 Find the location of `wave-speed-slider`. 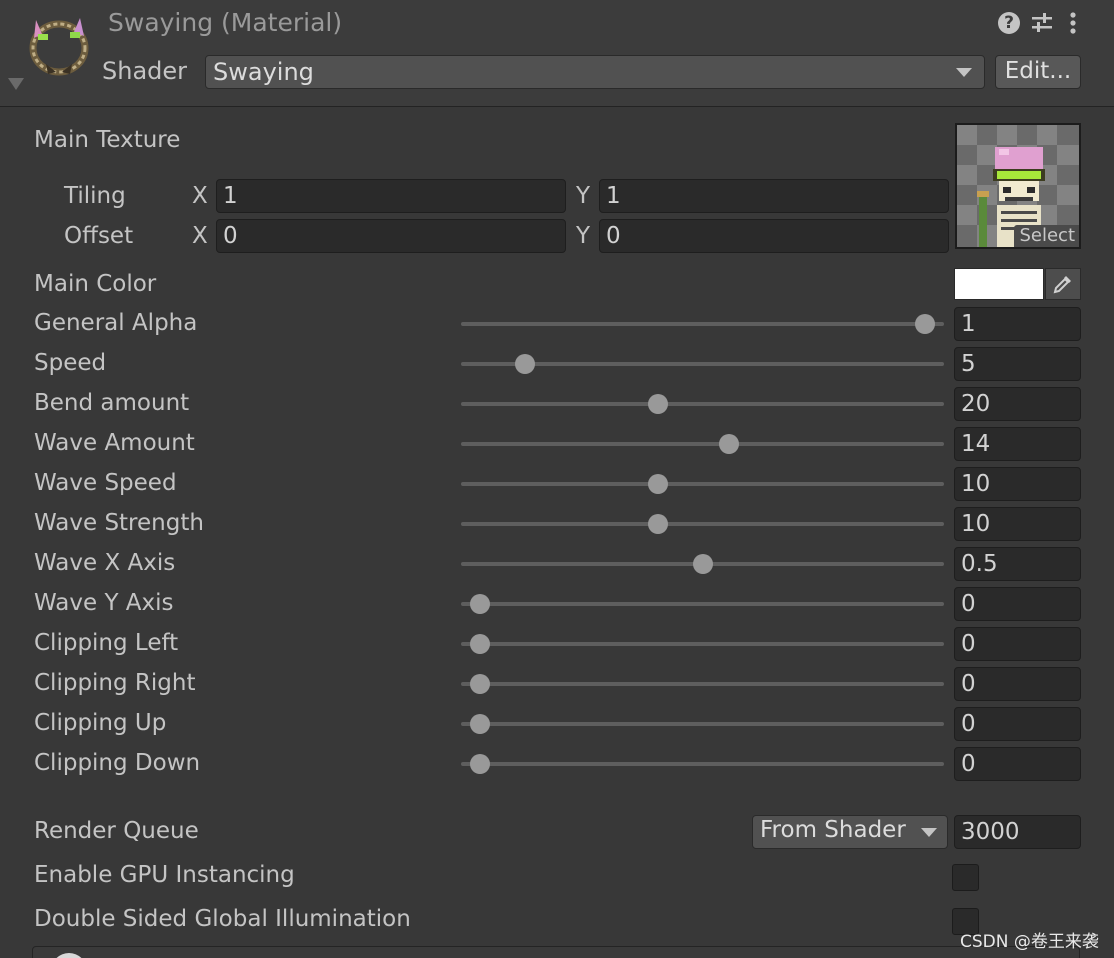

wave-speed-slider is located at coordinates (702, 484).